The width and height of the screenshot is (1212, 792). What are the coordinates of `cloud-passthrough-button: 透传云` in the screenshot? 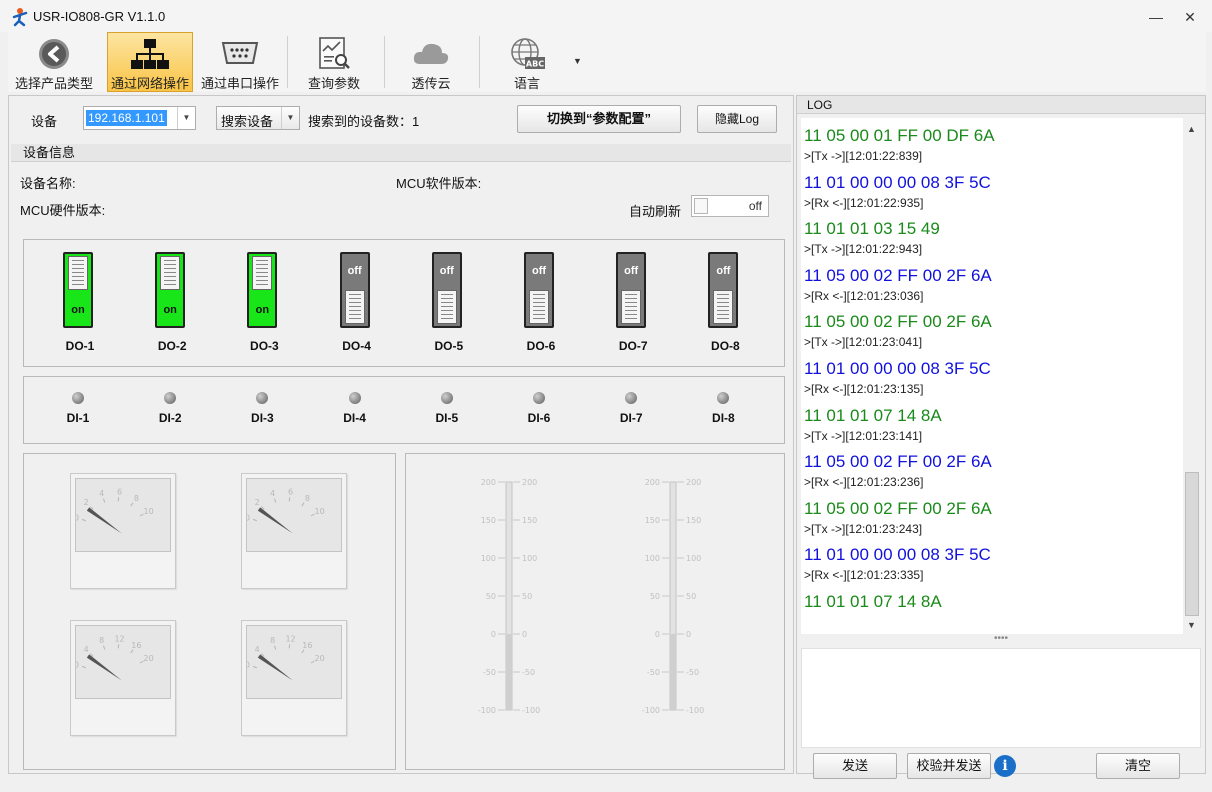 It's located at (431, 62).